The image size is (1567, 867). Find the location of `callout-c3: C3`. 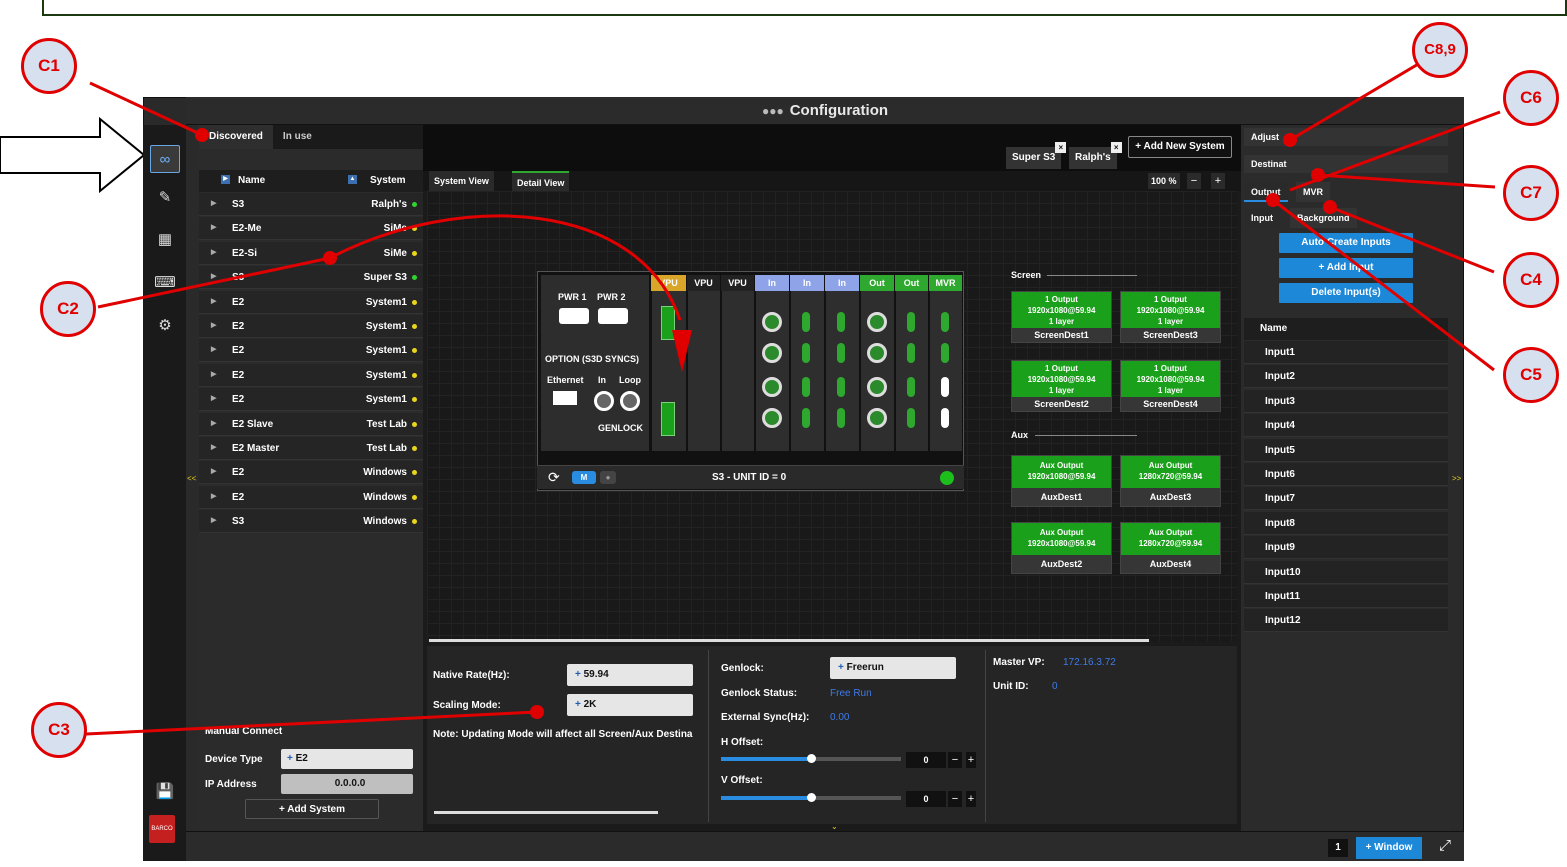

callout-c3: C3 is located at coordinates (59, 730).